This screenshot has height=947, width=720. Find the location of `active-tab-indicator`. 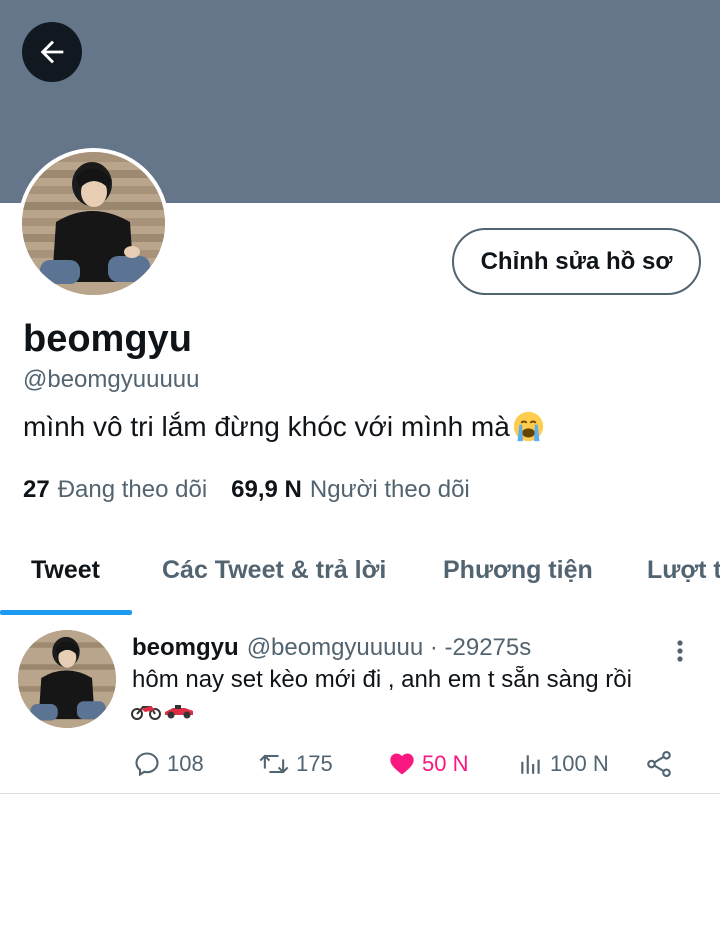

active-tab-indicator is located at coordinates (66, 612).